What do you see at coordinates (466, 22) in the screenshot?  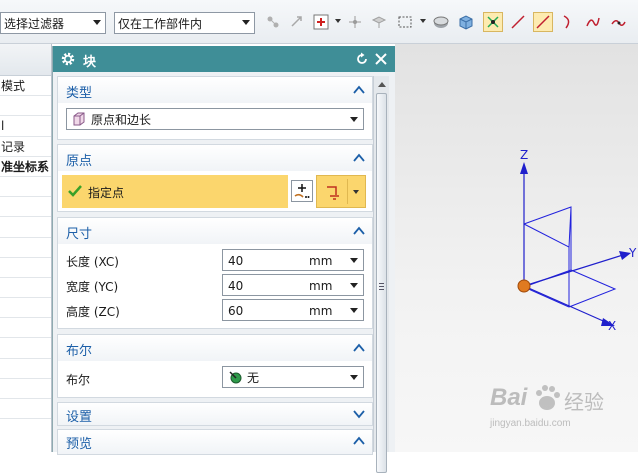 I see `solid-cube-icon` at bounding box center [466, 22].